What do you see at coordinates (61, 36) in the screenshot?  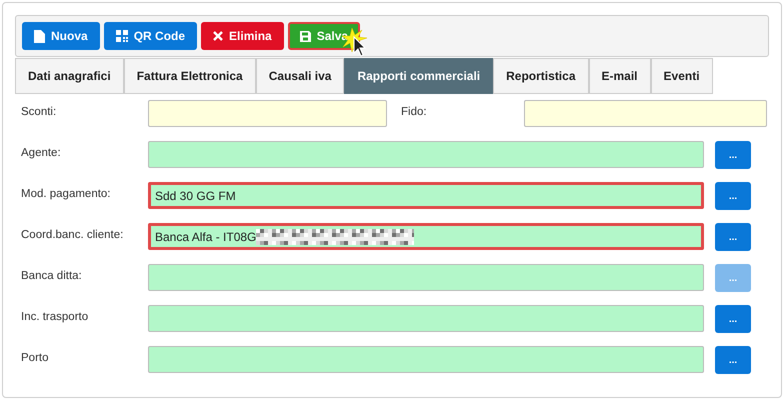 I see `new-button: Nuova` at bounding box center [61, 36].